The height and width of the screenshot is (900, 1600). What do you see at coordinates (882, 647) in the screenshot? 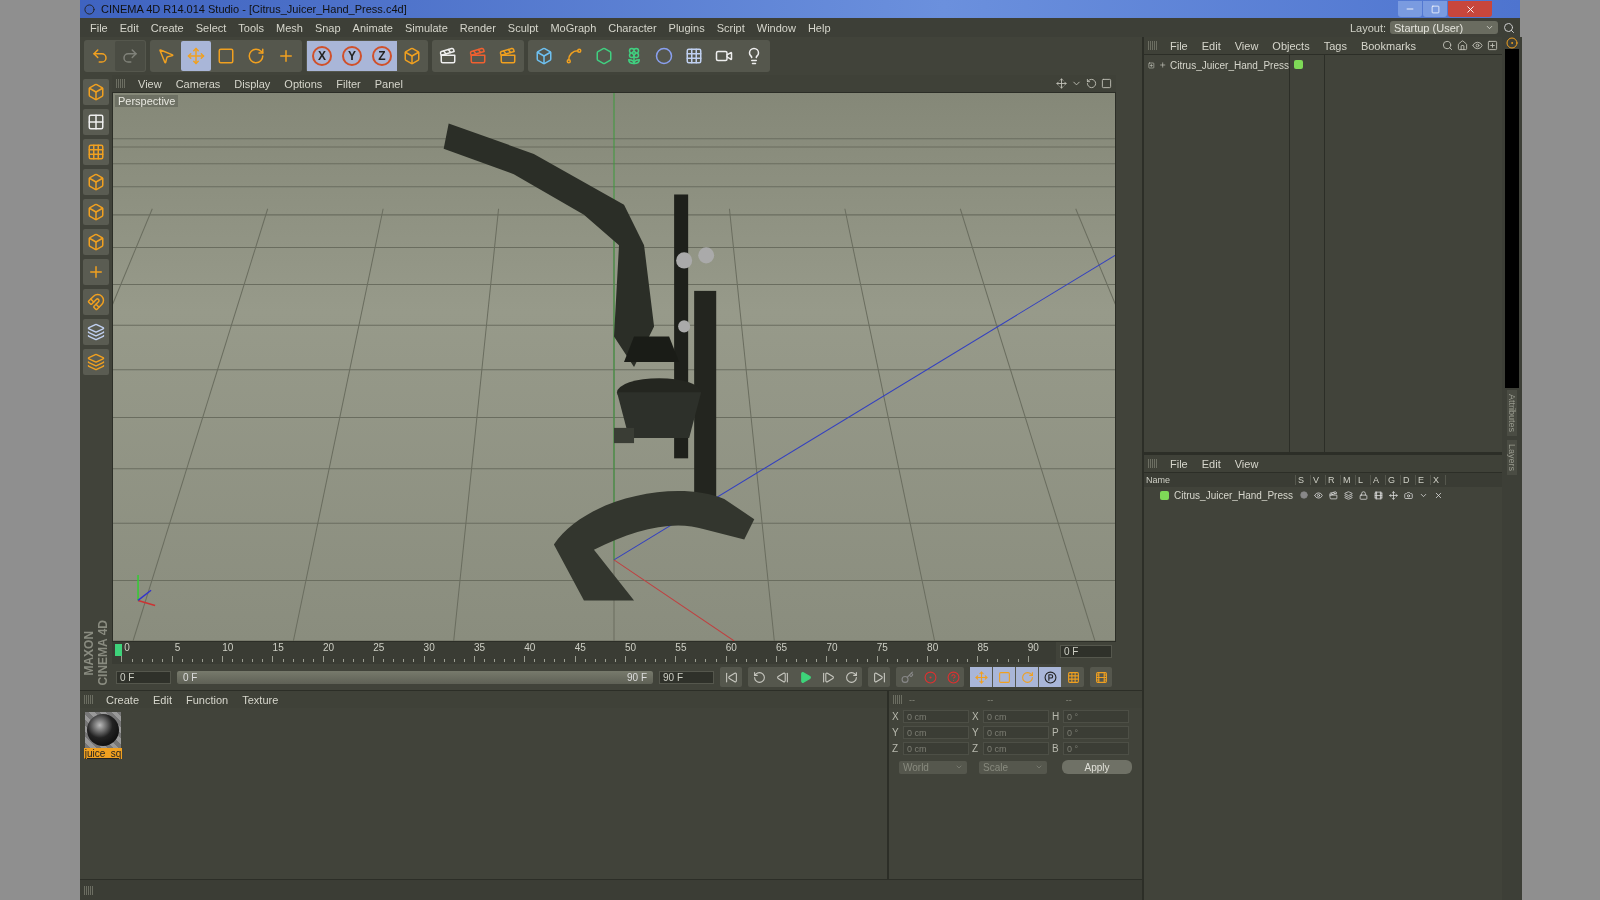
I see `timeline-tick-label: 75` at bounding box center [882, 647].